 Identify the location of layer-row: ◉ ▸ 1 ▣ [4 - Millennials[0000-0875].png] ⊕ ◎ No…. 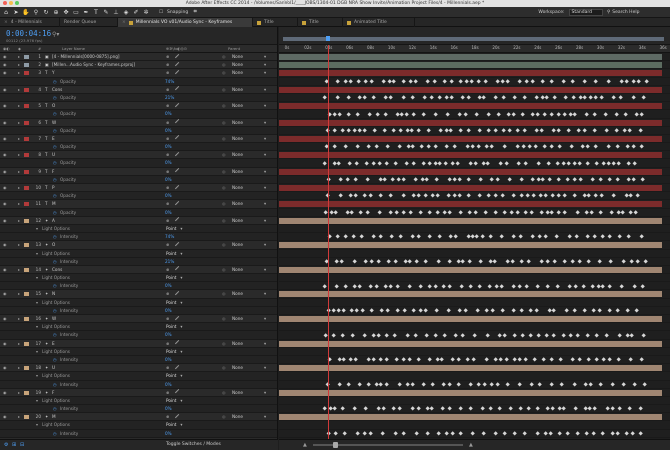
(138, 57).